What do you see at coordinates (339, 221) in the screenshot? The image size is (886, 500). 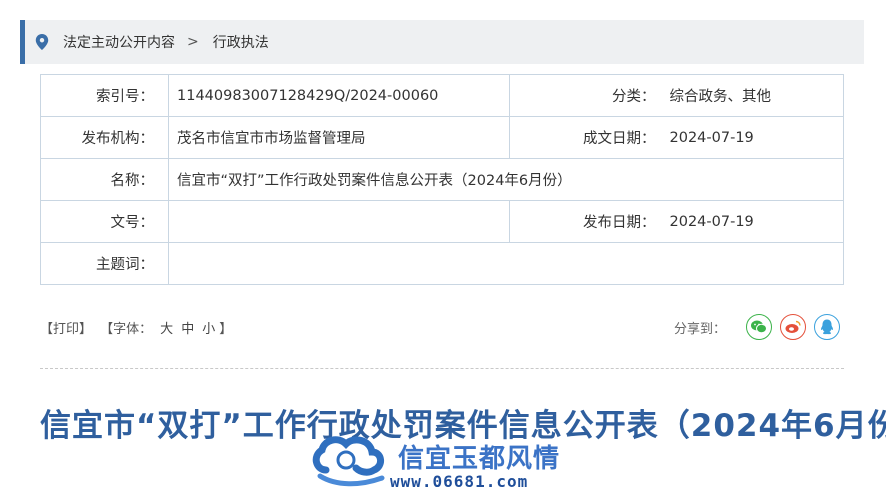 I see `doc-number-value` at bounding box center [339, 221].